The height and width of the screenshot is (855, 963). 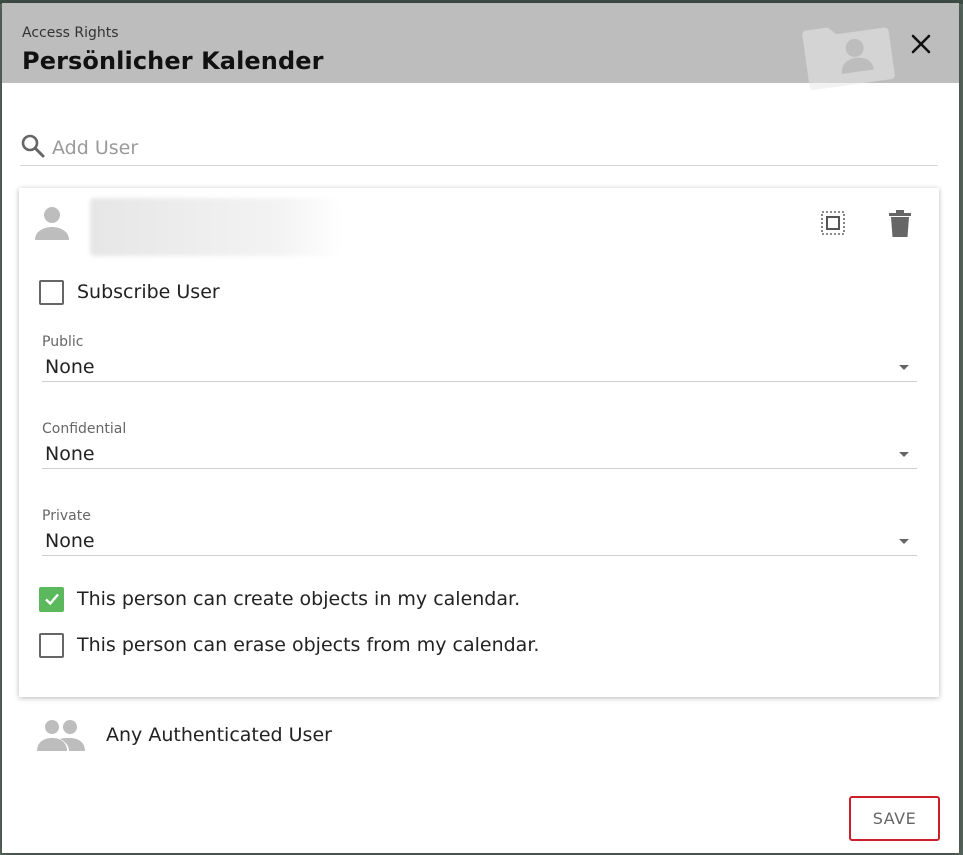 I want to click on confidential-select-value: None, so click(x=70, y=454).